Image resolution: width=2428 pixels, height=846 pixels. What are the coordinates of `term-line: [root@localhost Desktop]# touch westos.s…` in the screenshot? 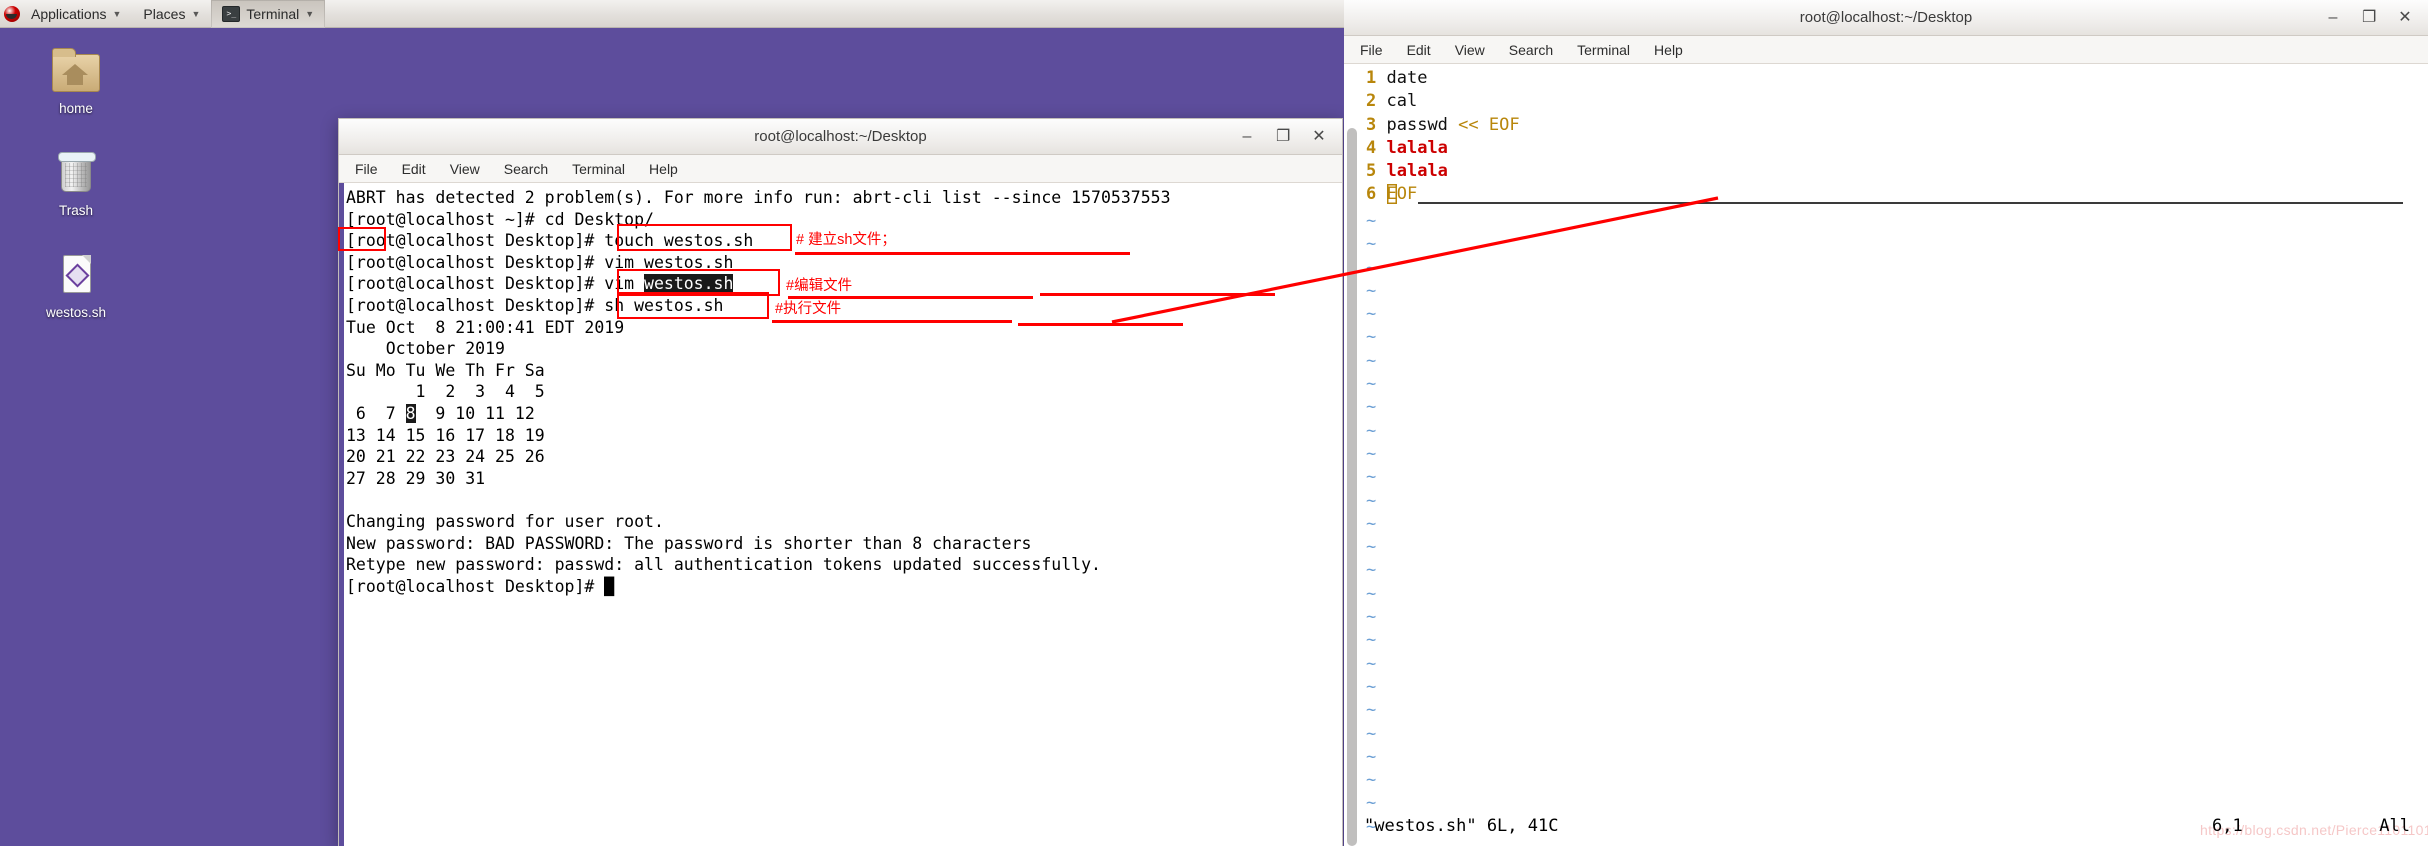 It's located at (550, 241).